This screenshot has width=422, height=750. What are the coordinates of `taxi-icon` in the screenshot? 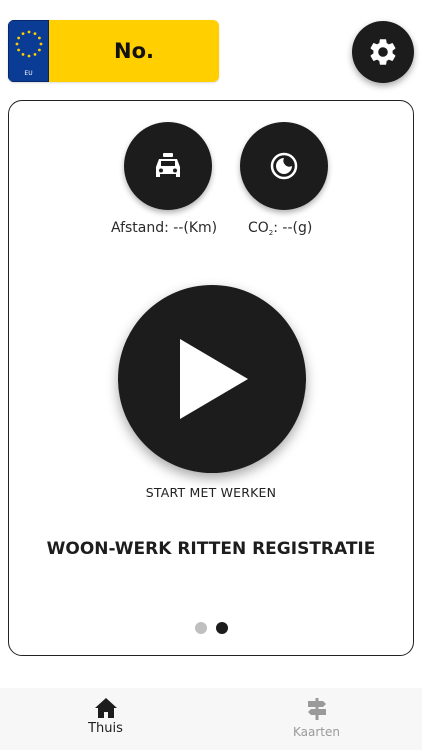 It's located at (168, 165).